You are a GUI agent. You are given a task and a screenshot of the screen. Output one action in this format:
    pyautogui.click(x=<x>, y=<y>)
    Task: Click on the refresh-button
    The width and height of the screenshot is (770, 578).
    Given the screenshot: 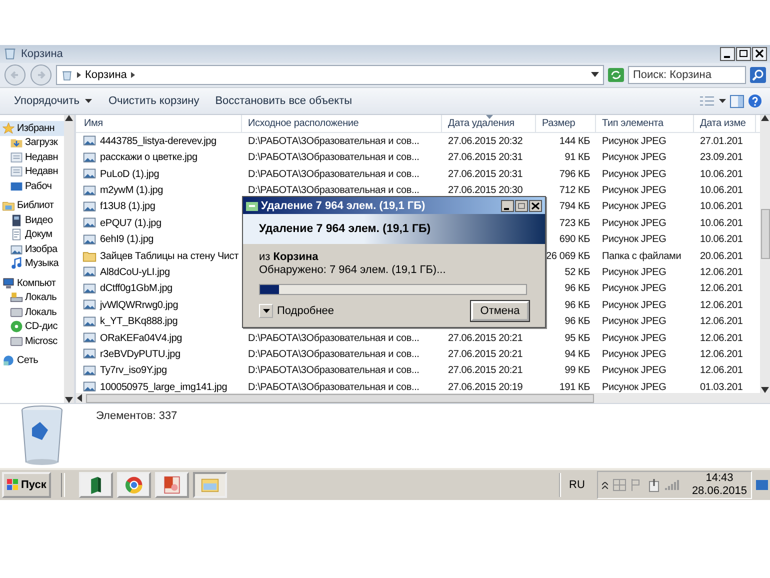 What is the action you would take?
    pyautogui.click(x=616, y=75)
    